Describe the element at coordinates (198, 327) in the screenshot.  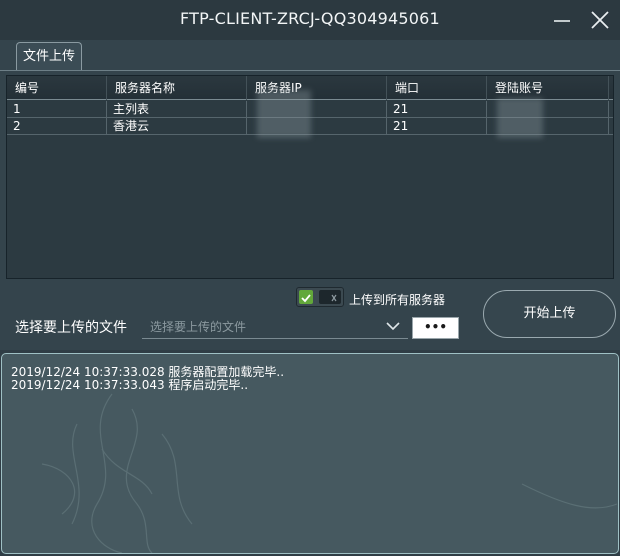
I see `file-select-placeholder: 选择要上传的文件` at that location.